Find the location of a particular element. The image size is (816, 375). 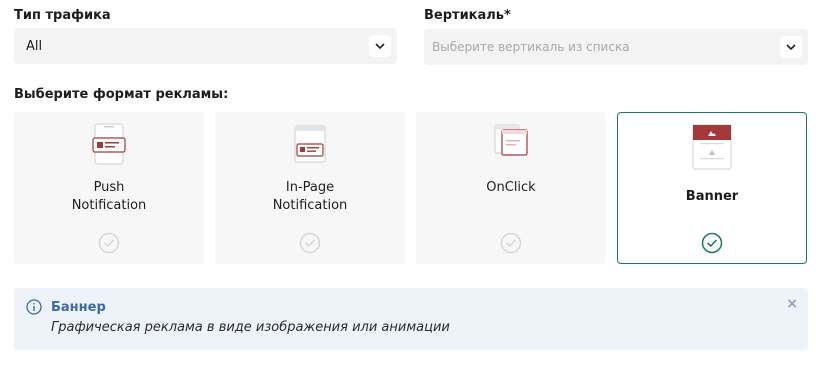

format-card-banner: Banner is located at coordinates (712, 188).